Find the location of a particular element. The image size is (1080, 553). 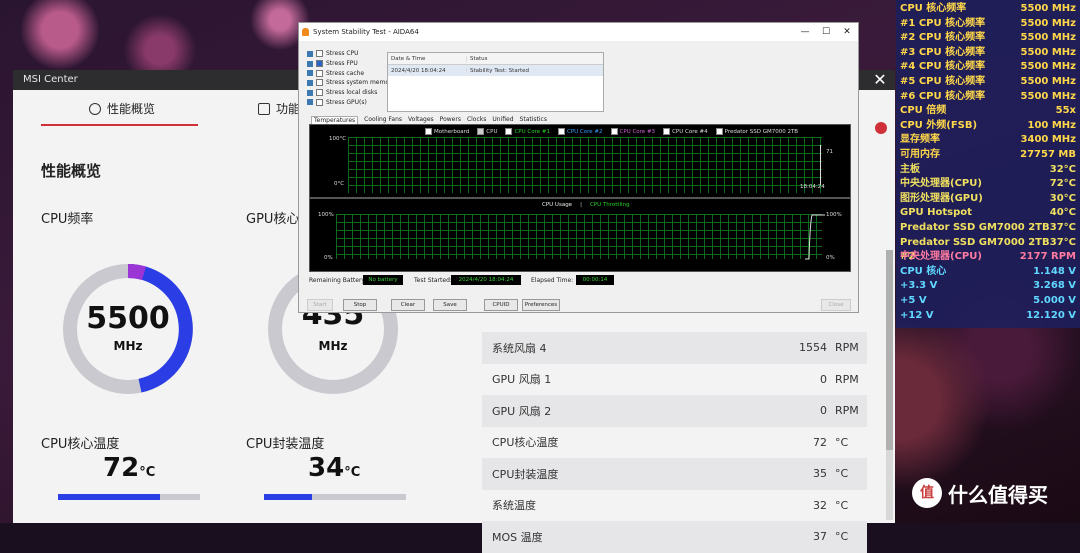

legend-item: Predator SSD GM7000 2TB is located at coordinates (756, 131).